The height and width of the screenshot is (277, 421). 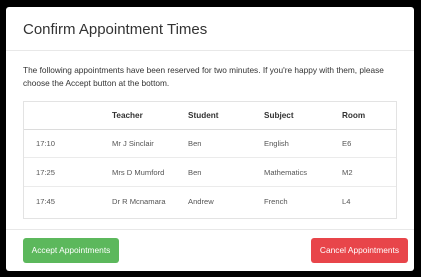 What do you see at coordinates (346, 201) in the screenshot?
I see `cell-room: L4` at bounding box center [346, 201].